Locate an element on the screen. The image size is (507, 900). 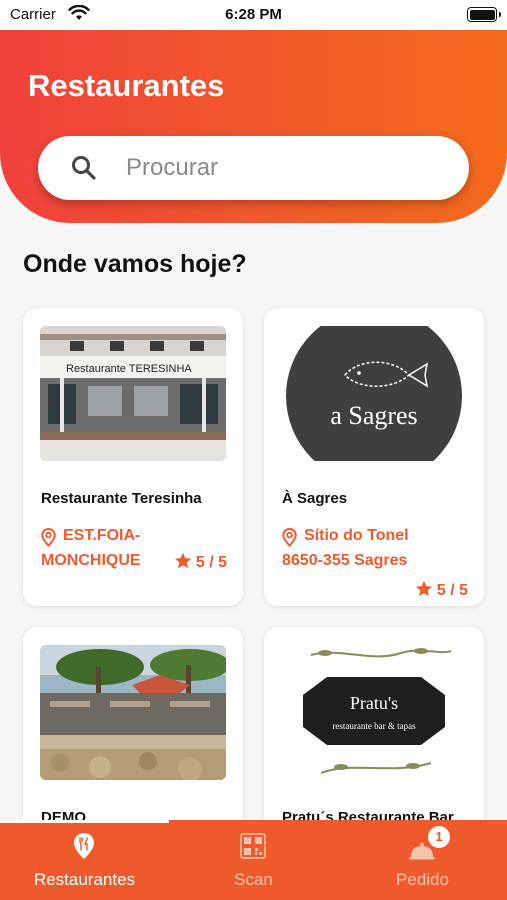
logo-subtitle: restaurante bar & tapas is located at coordinates (374, 726).